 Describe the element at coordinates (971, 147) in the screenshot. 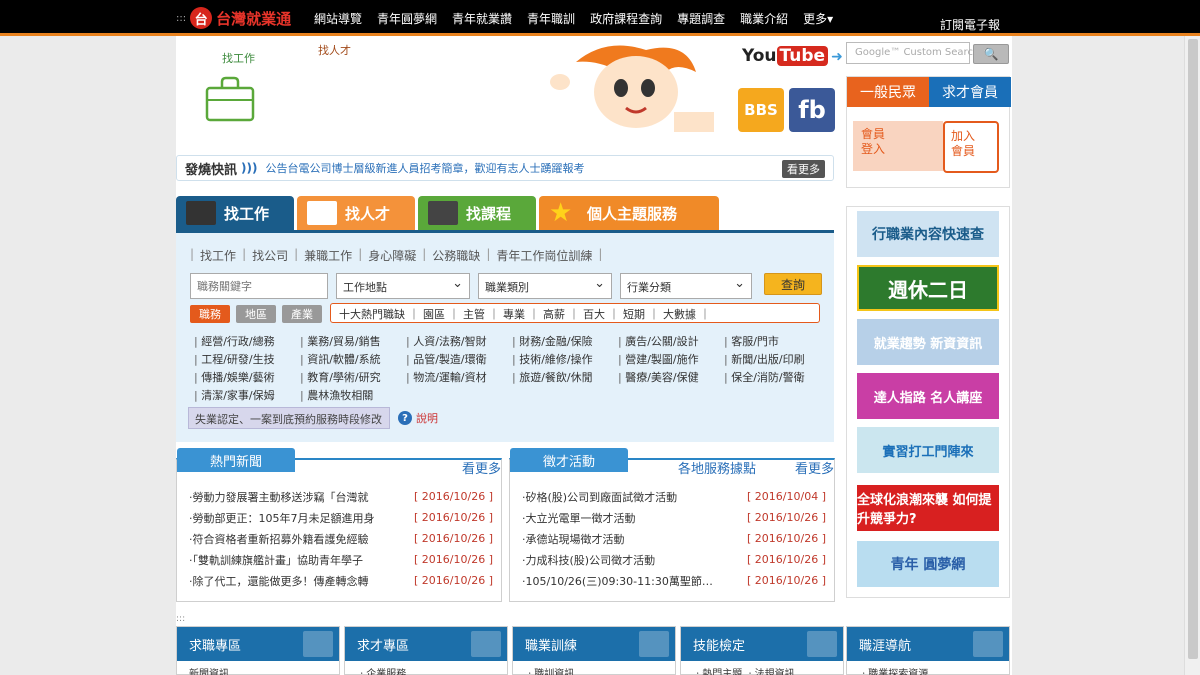

I see `join-member-button: 加入 會員` at that location.